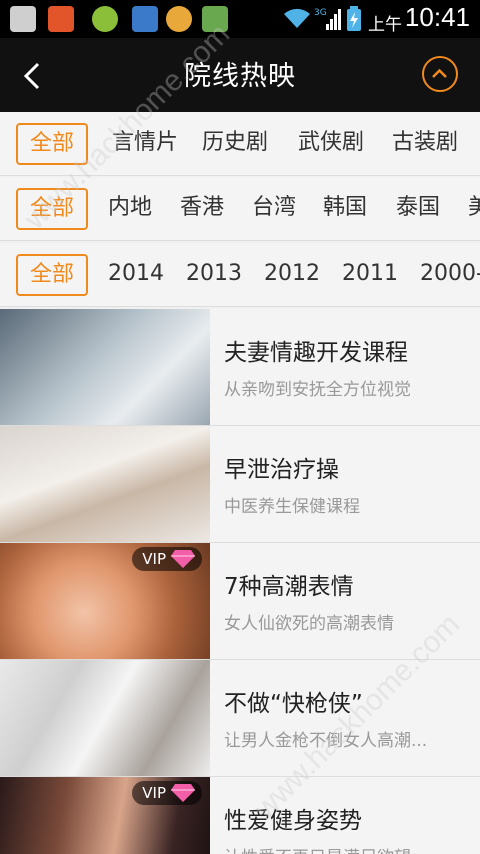 This screenshot has height=854, width=480. I want to click on collapse-filter-button, so click(440, 74).